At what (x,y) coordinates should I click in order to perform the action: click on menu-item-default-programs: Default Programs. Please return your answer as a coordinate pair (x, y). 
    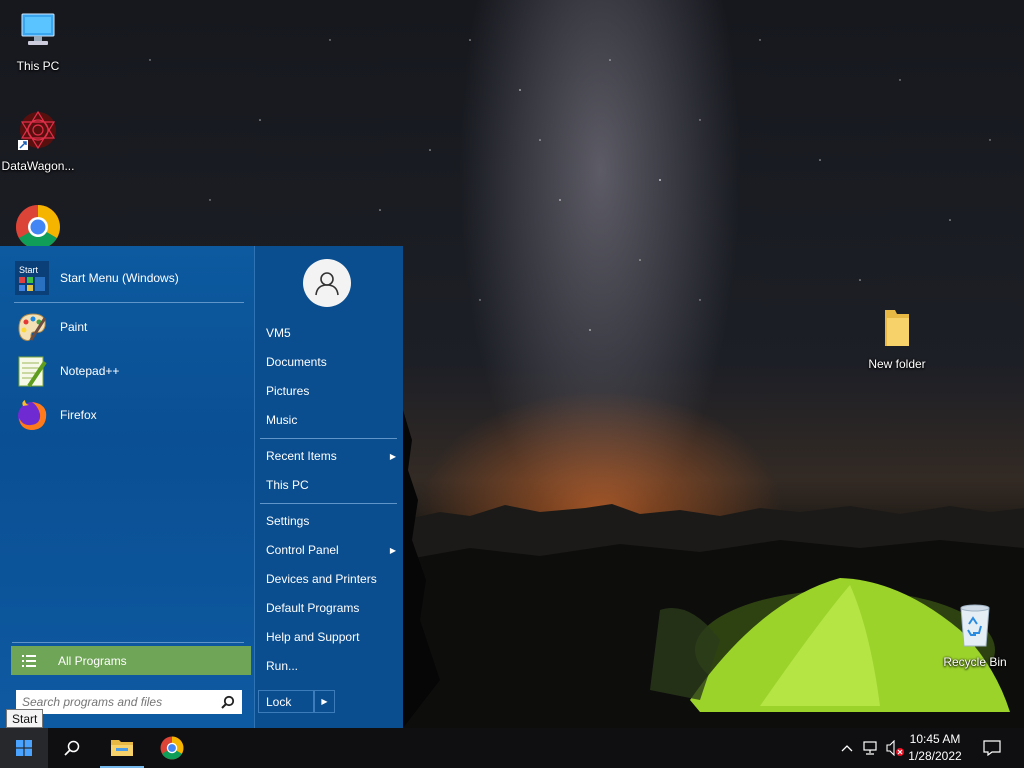
    Looking at the image, I should click on (331, 608).